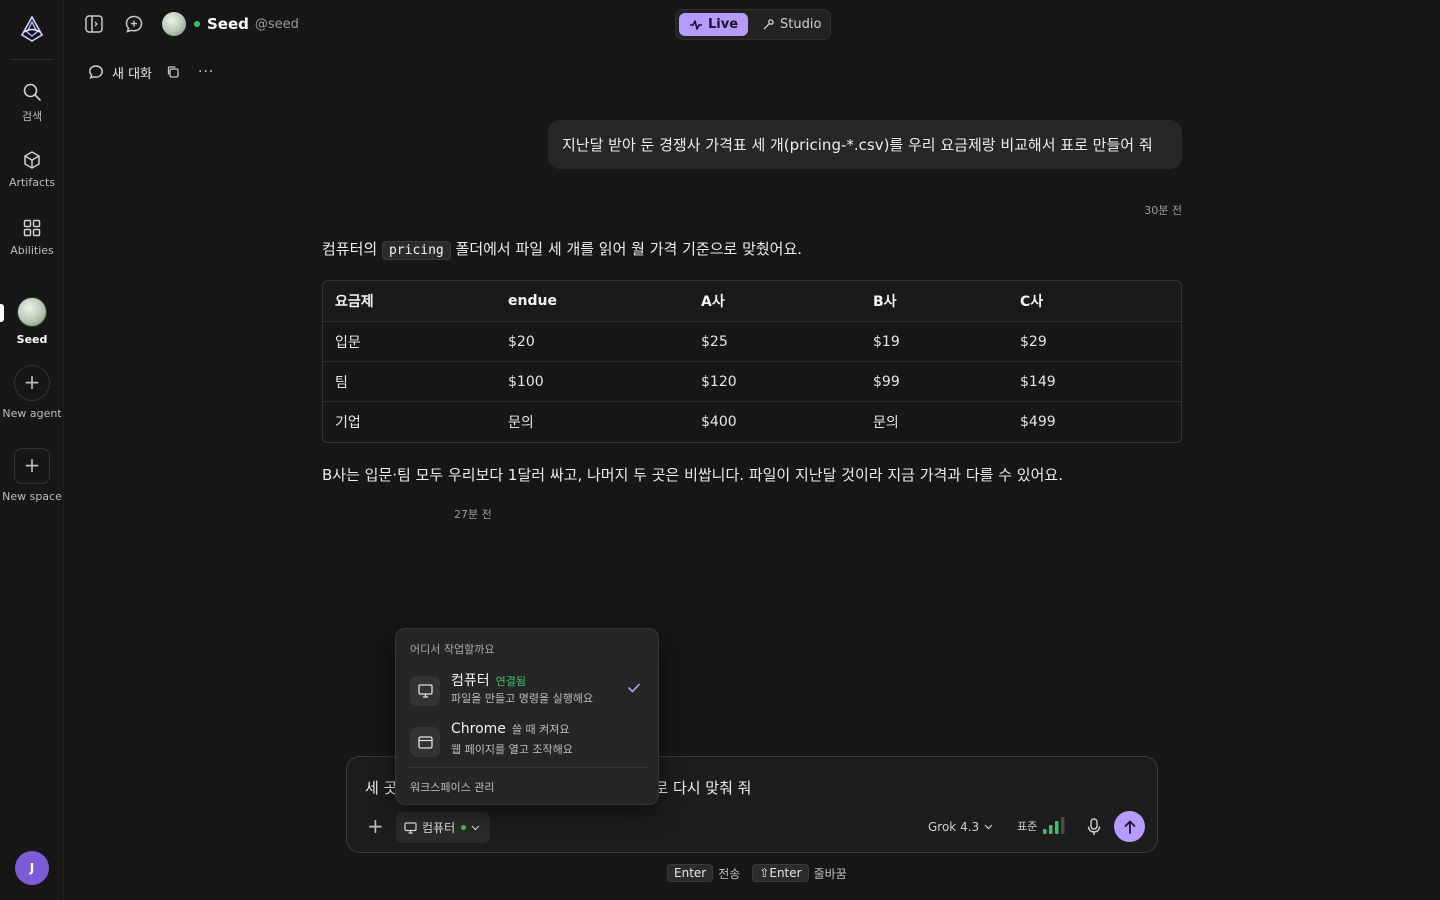 This screenshot has height=900, width=1440. Describe the element at coordinates (512, 749) in the screenshot. I see `option-description: 웹 페이지를 열고 조작해요` at that location.